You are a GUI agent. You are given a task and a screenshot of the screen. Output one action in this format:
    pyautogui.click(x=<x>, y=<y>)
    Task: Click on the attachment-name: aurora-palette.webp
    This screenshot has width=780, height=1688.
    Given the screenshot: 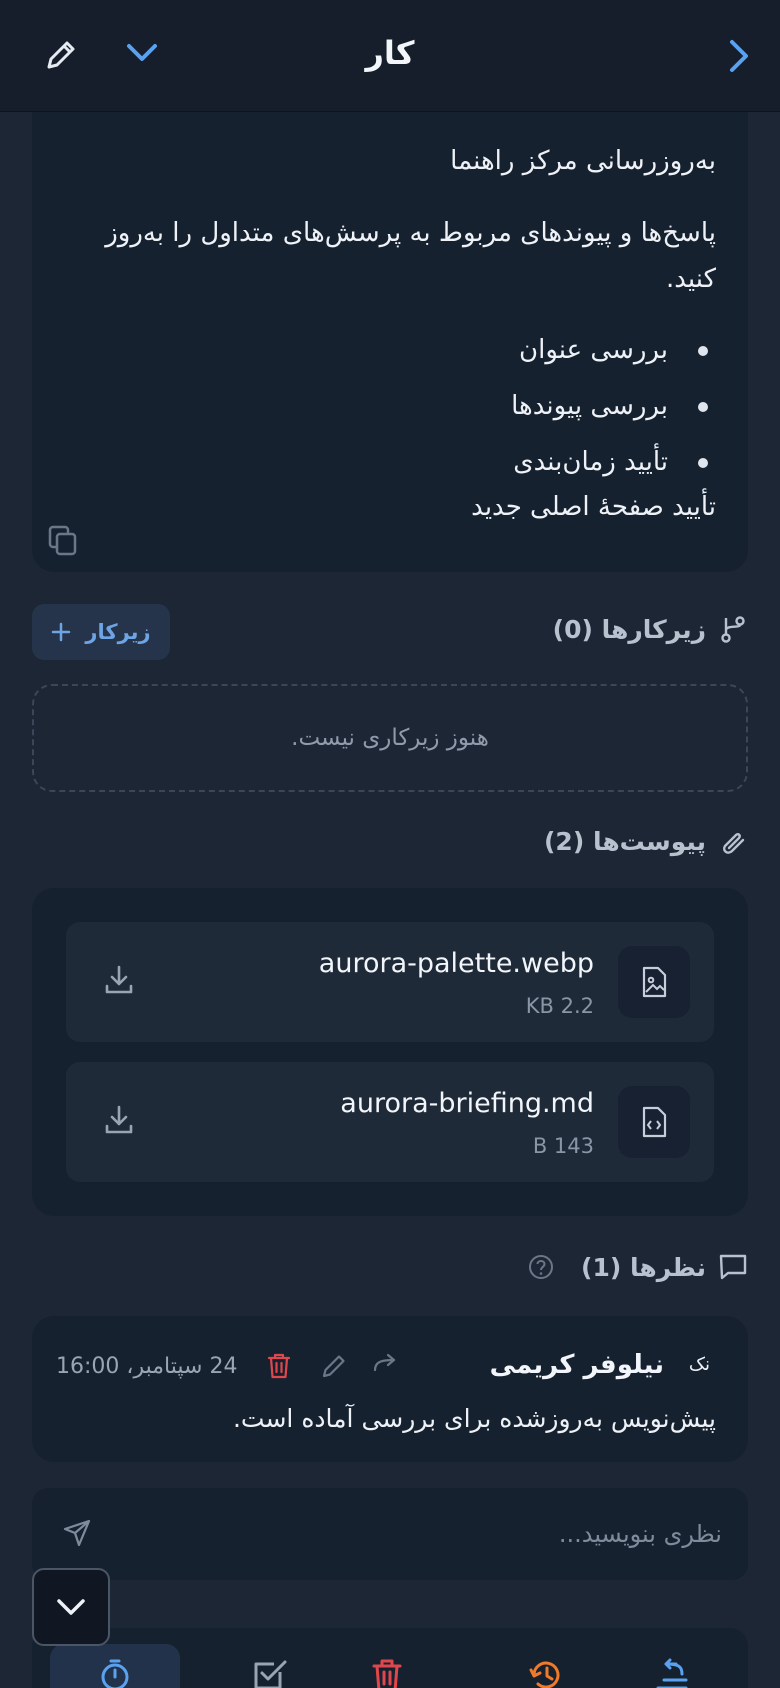 What is the action you would take?
    pyautogui.click(x=456, y=963)
    